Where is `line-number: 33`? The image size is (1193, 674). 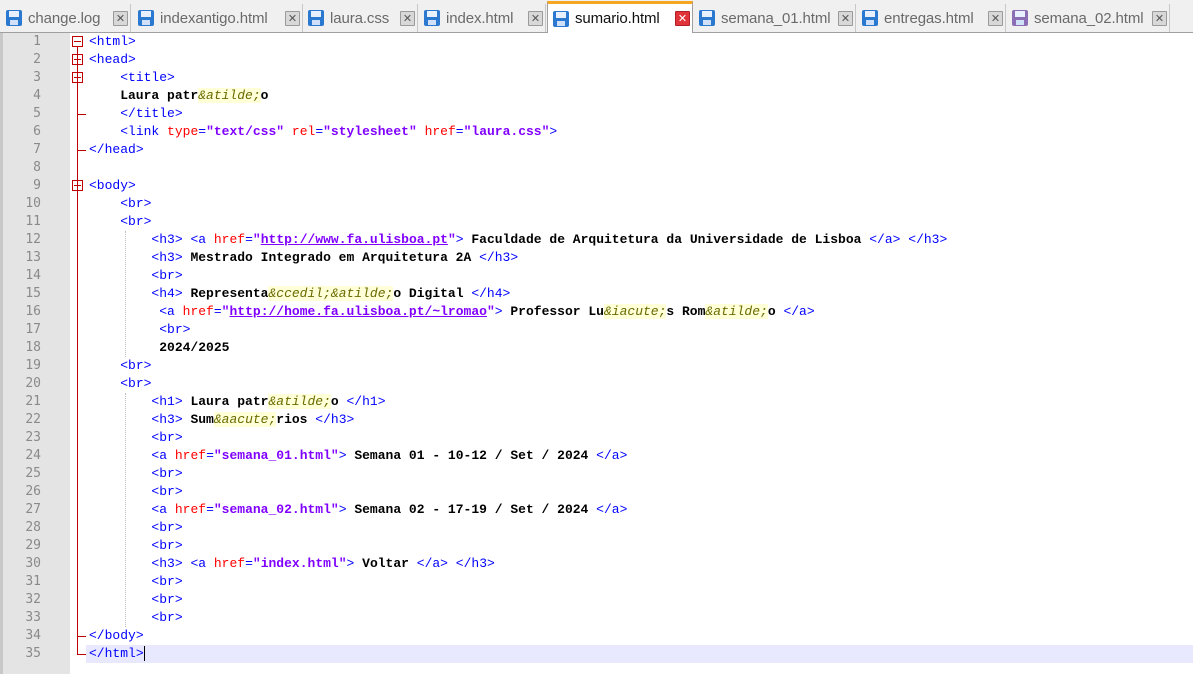 line-number: 33 is located at coordinates (33, 617).